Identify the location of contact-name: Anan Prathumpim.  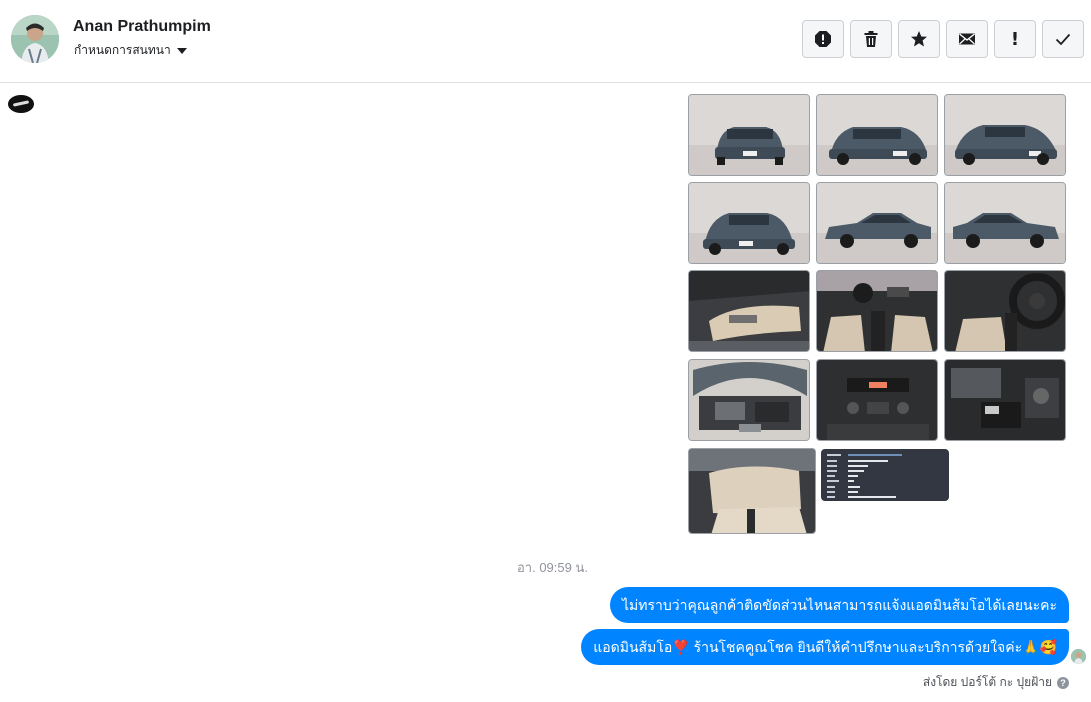
(142, 27).